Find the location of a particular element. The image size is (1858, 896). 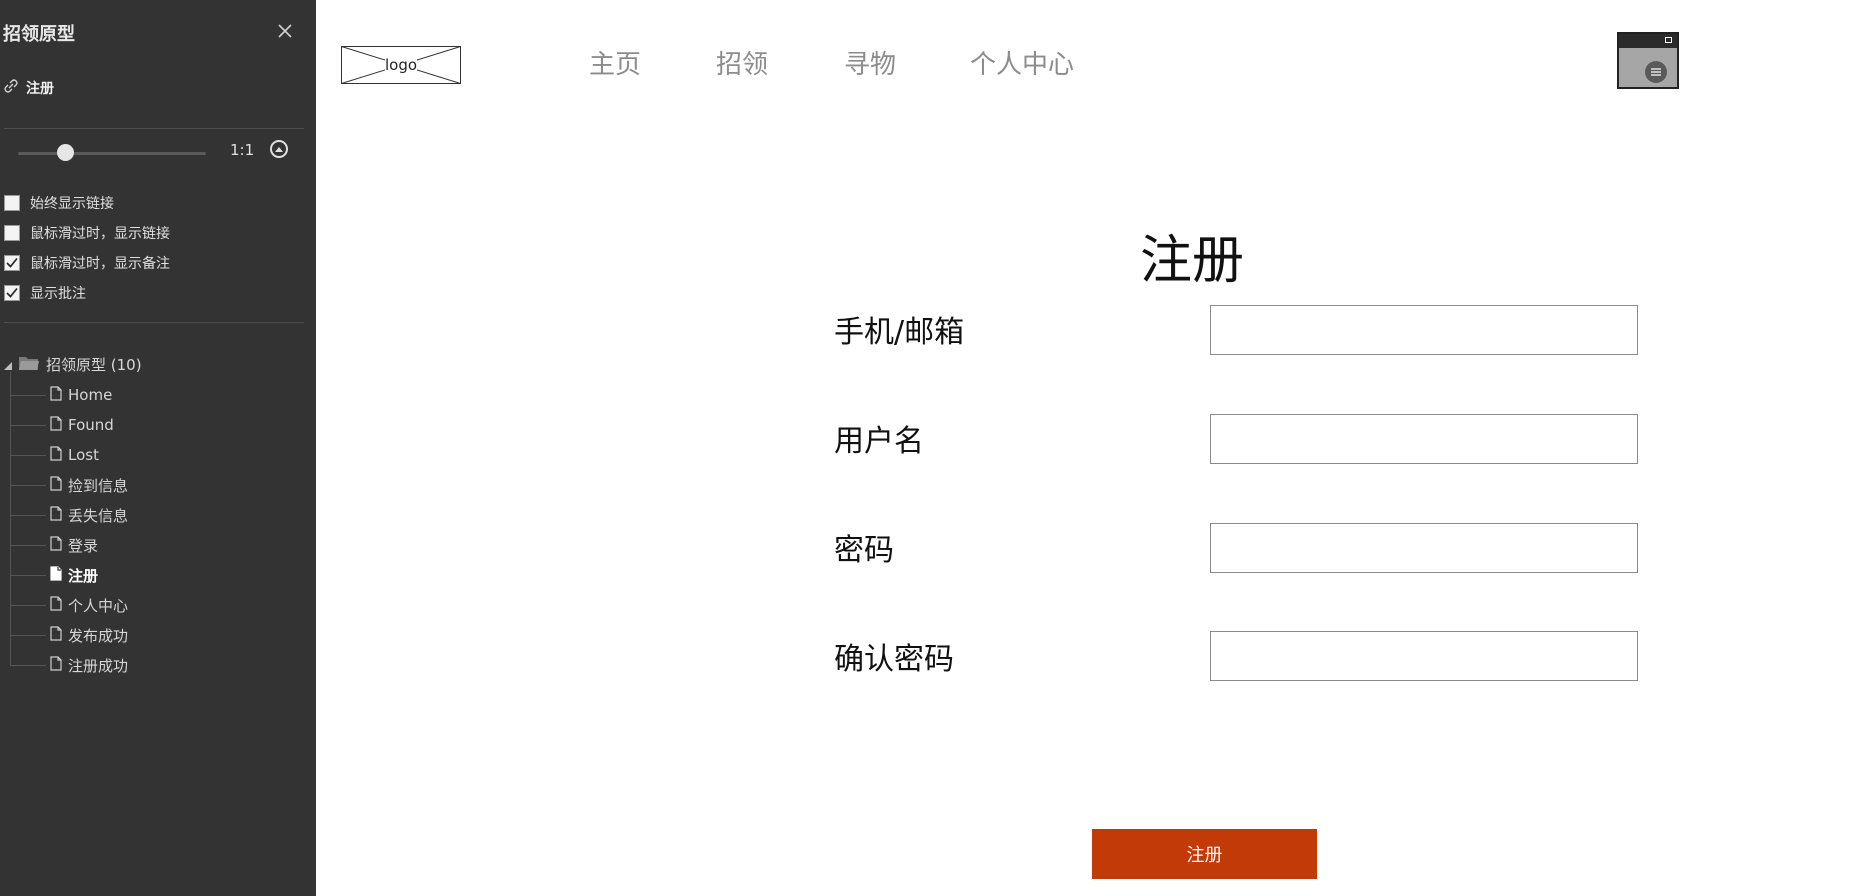

tree-item-label: Lost is located at coordinates (83, 455).